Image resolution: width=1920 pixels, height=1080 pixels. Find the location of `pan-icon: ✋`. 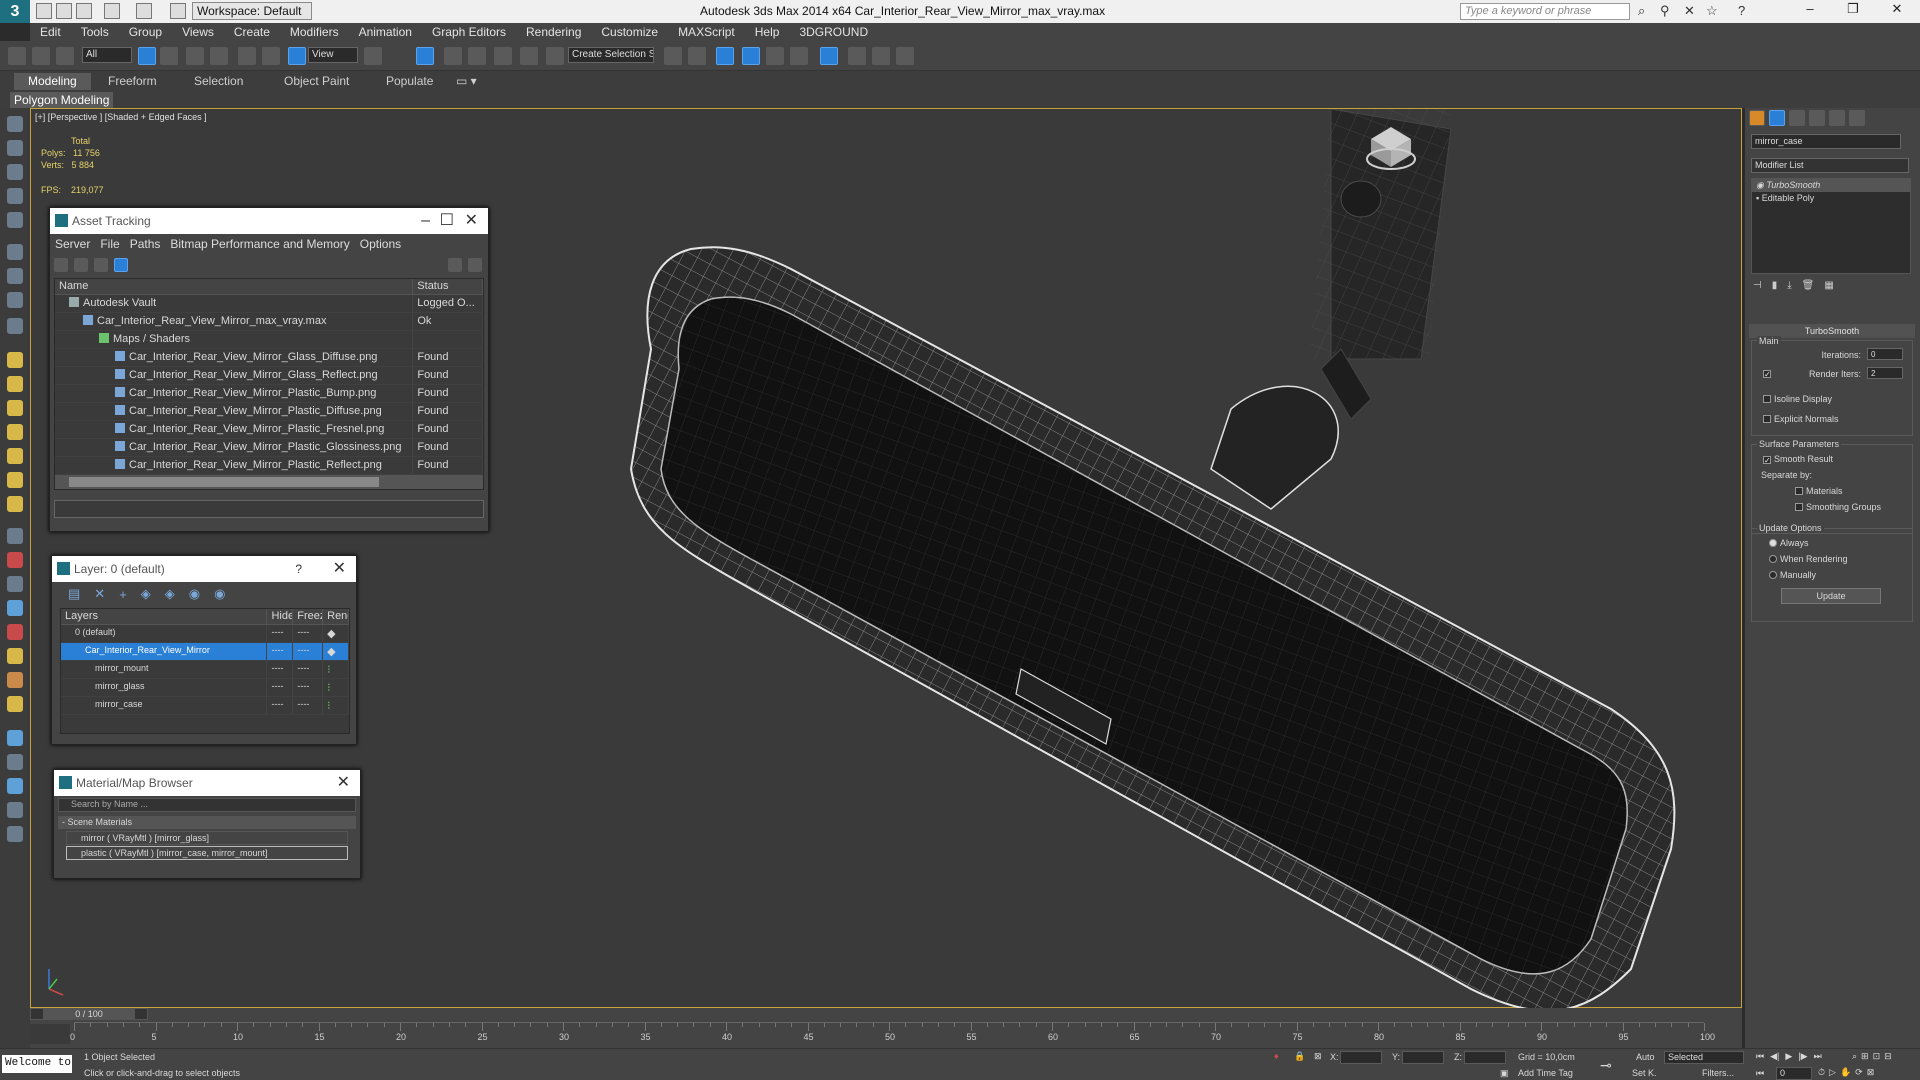

pan-icon: ✋ is located at coordinates (1845, 1072).